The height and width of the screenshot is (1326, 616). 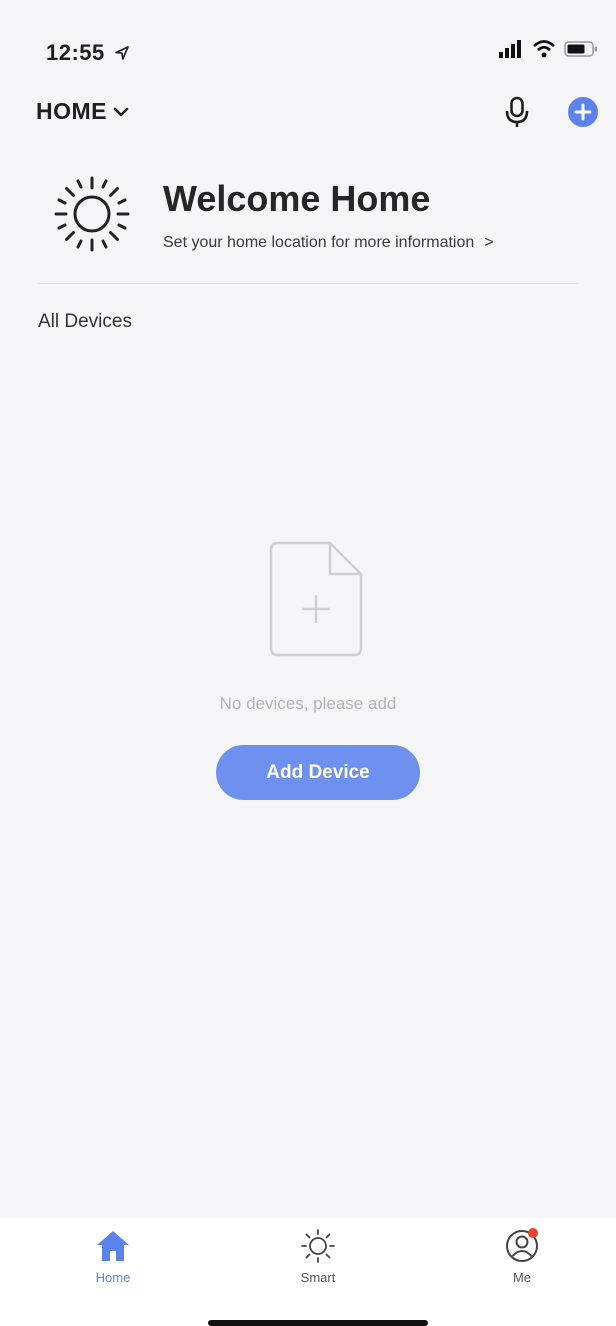 I want to click on location-arrow-icon, so click(x=122, y=53).